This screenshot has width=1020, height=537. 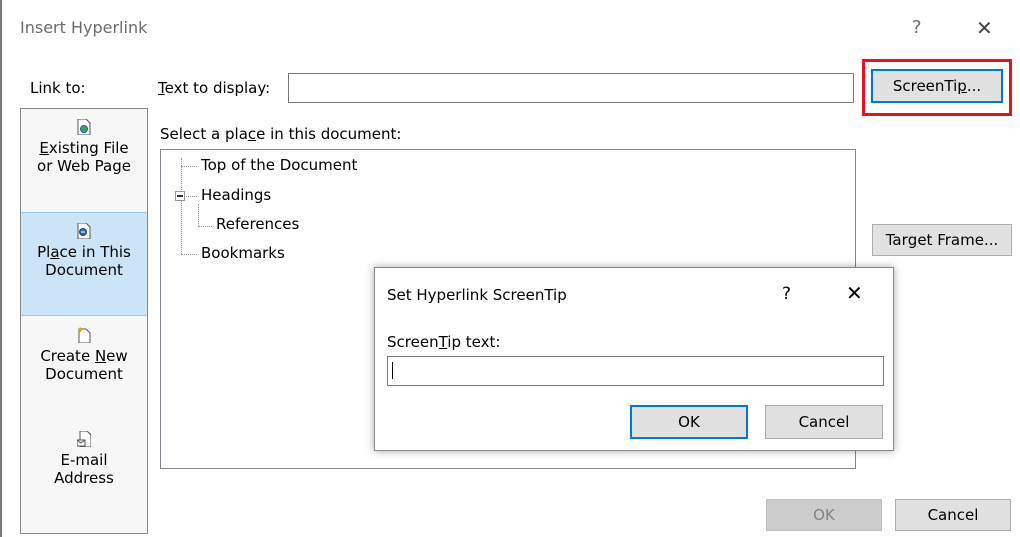 I want to click on screentip-close-button: ✕, so click(x=854, y=293).